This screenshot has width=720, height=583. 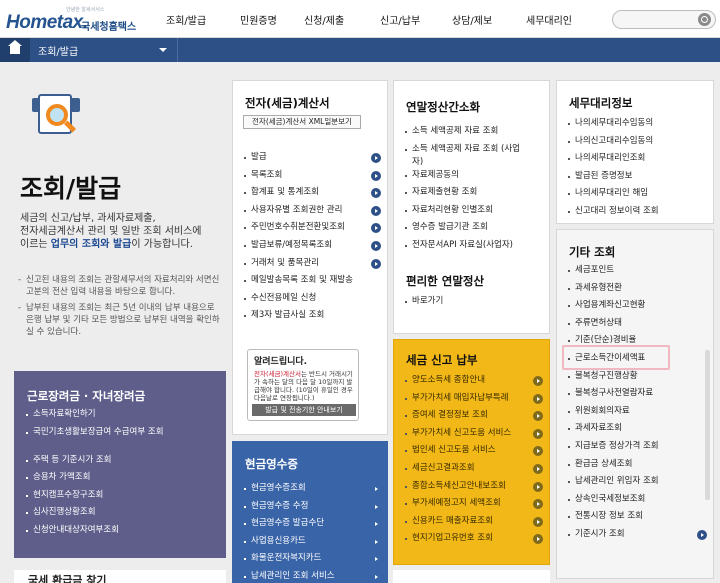 What do you see at coordinates (123, 498) in the screenshot?
I see `list-item: 현지캠프수장구조회` at bounding box center [123, 498].